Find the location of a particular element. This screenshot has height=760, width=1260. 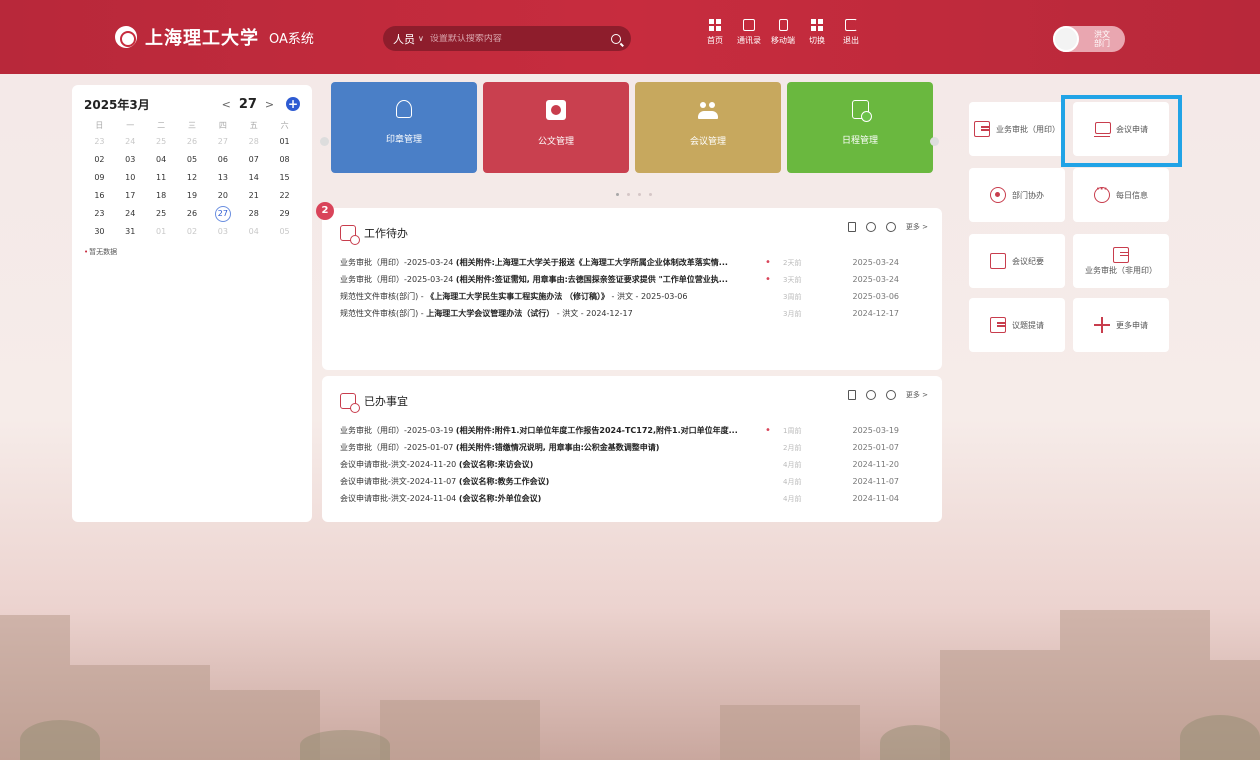

calendar-day-number: 02 is located at coordinates (99, 159).